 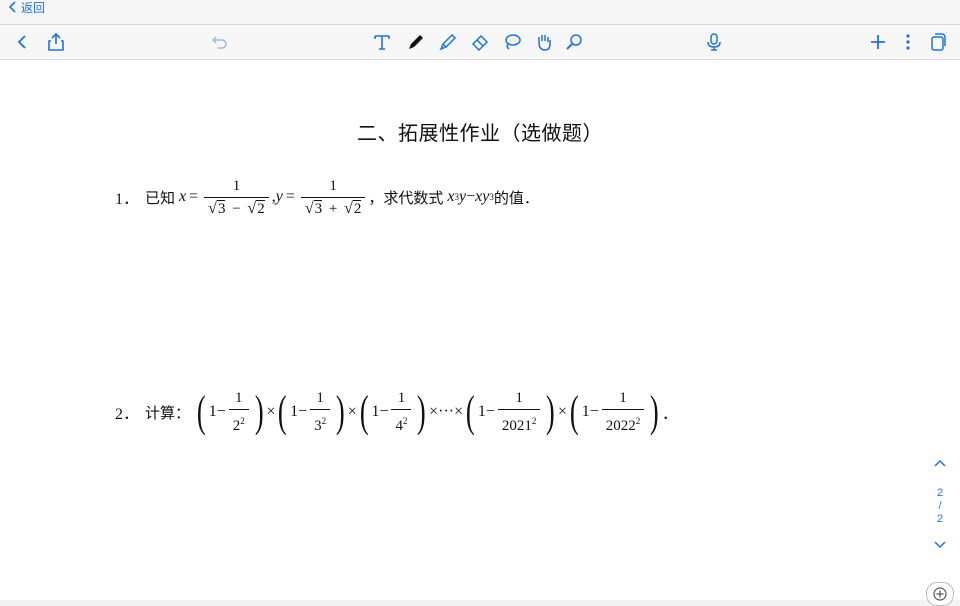 I want to click on question-label: 计算：, so click(x=168, y=412).